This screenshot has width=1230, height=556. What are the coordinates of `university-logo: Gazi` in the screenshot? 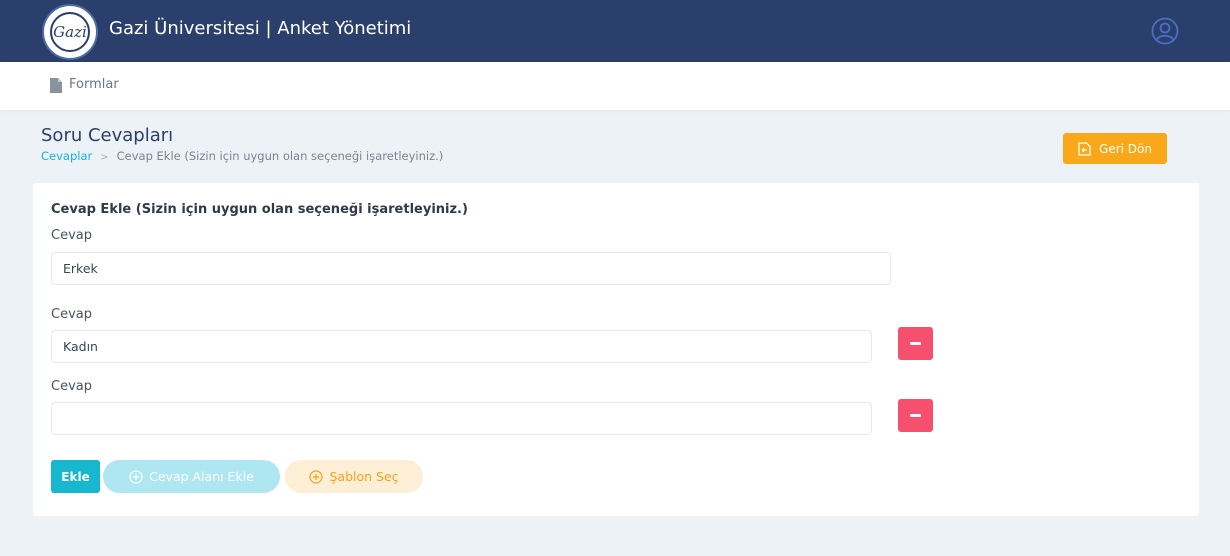 It's located at (70, 32).